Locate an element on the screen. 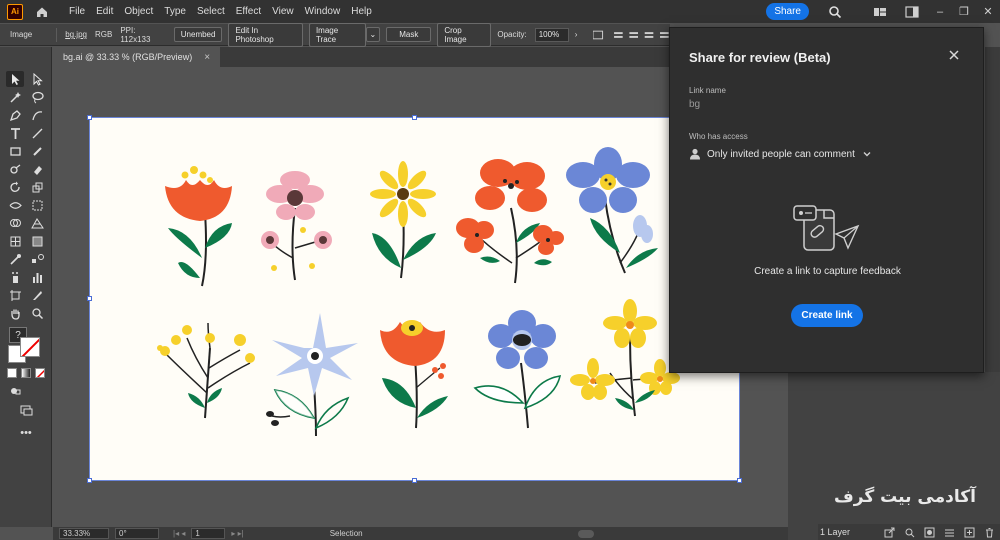  image-trace-button: Image Trace is located at coordinates (337, 34).